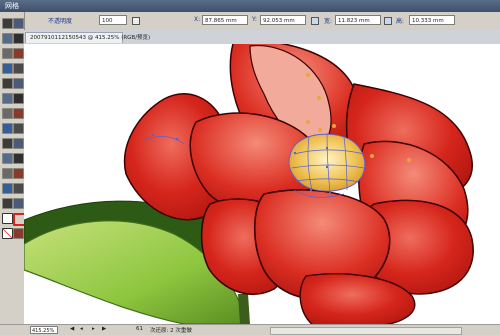  I want to click on height-field: 10.333 mm, so click(432, 20).